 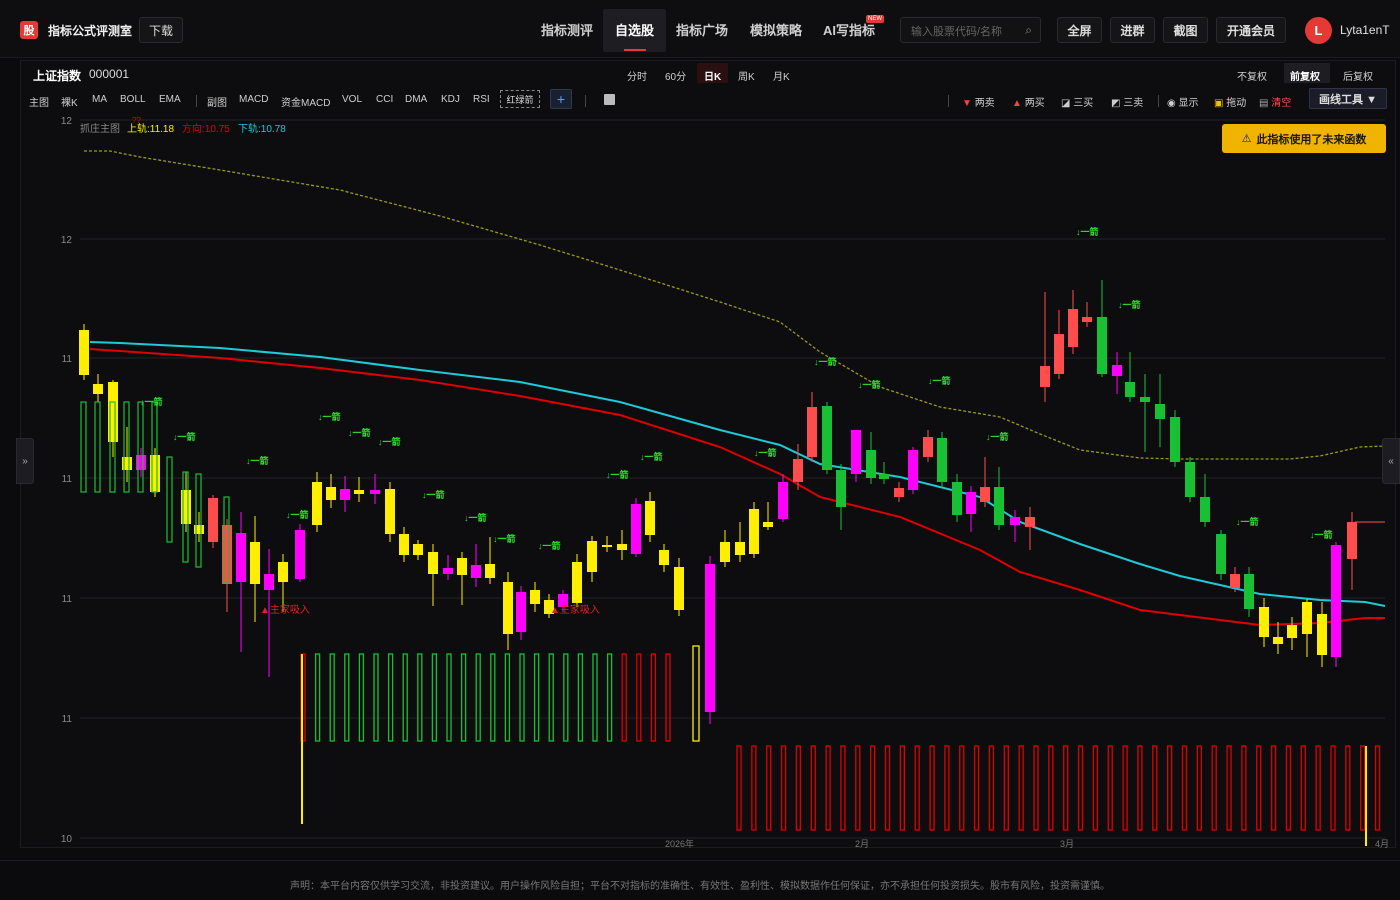 What do you see at coordinates (1275, 101) in the screenshot?
I see `tool-clear: ▤ 清空` at bounding box center [1275, 101].